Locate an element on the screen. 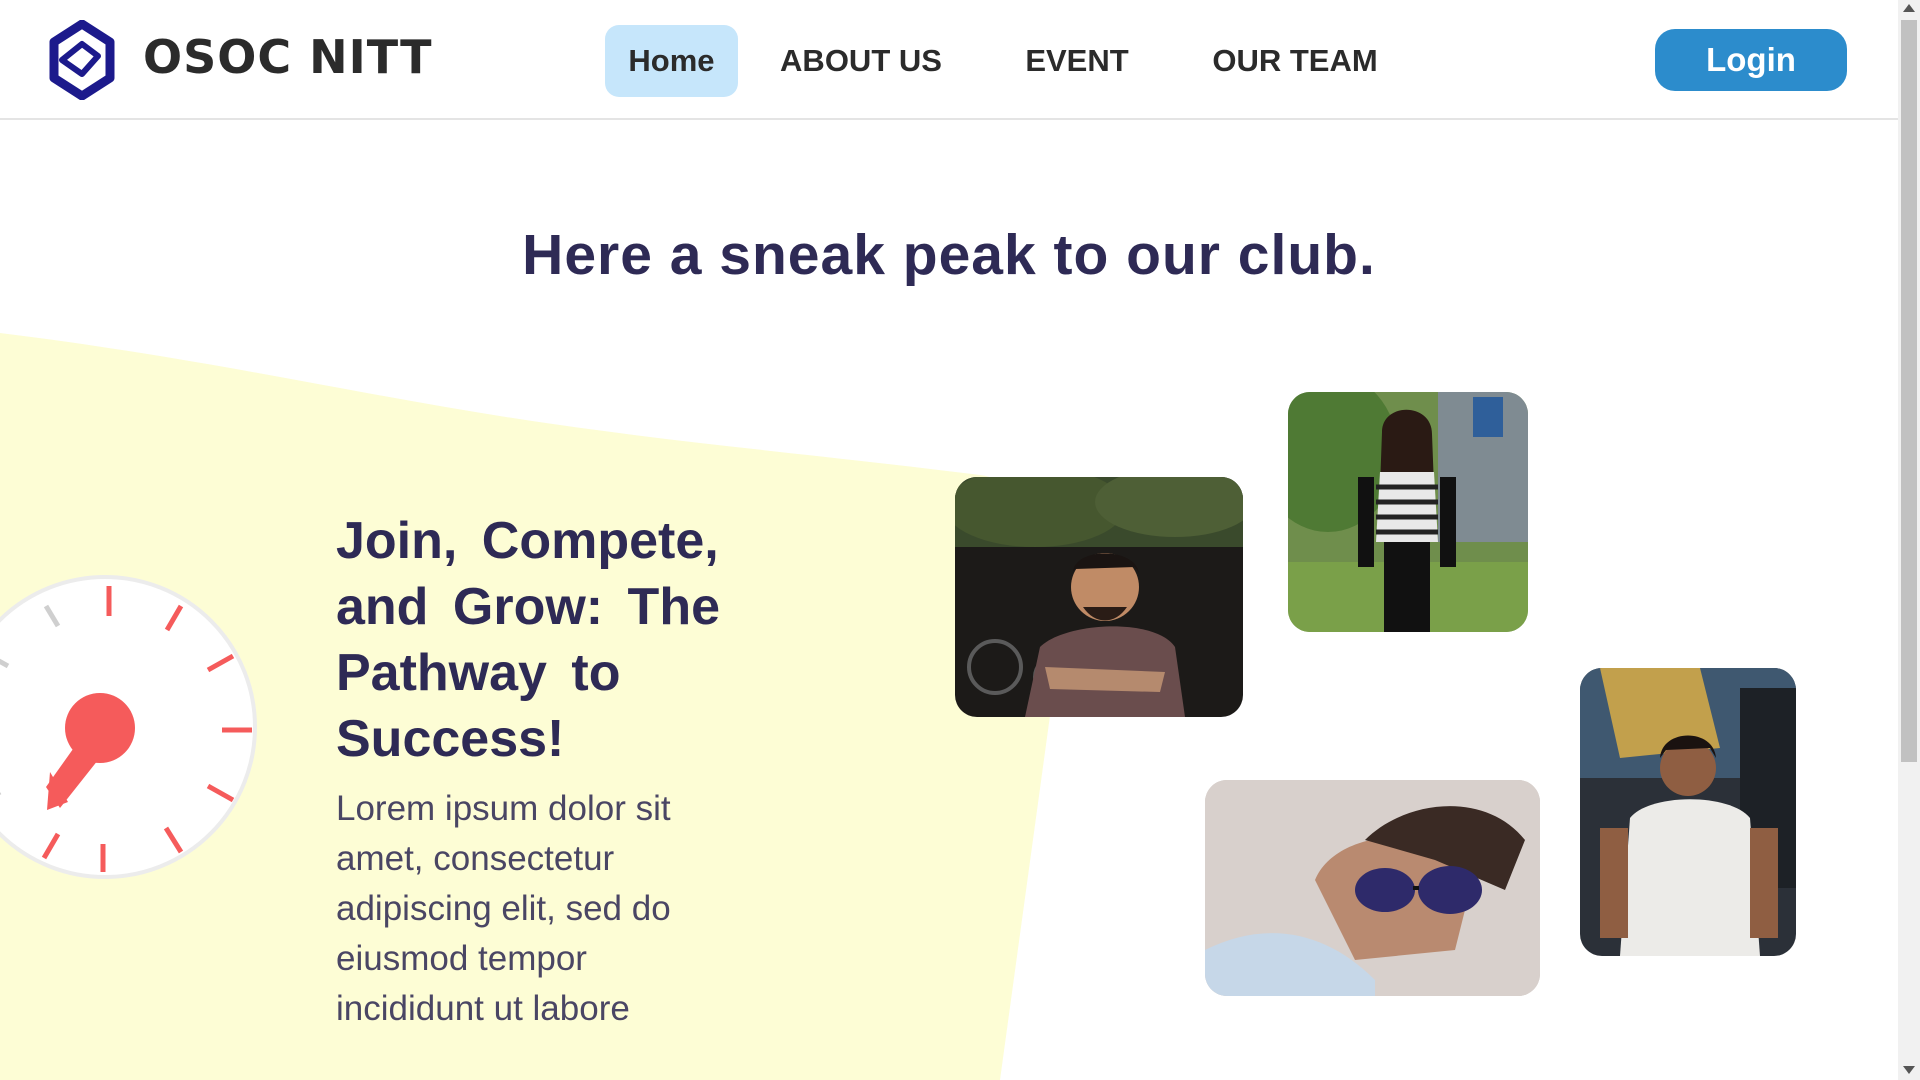 This screenshot has width=1920, height=1080. stopwatch-icon is located at coordinates (128, 727).